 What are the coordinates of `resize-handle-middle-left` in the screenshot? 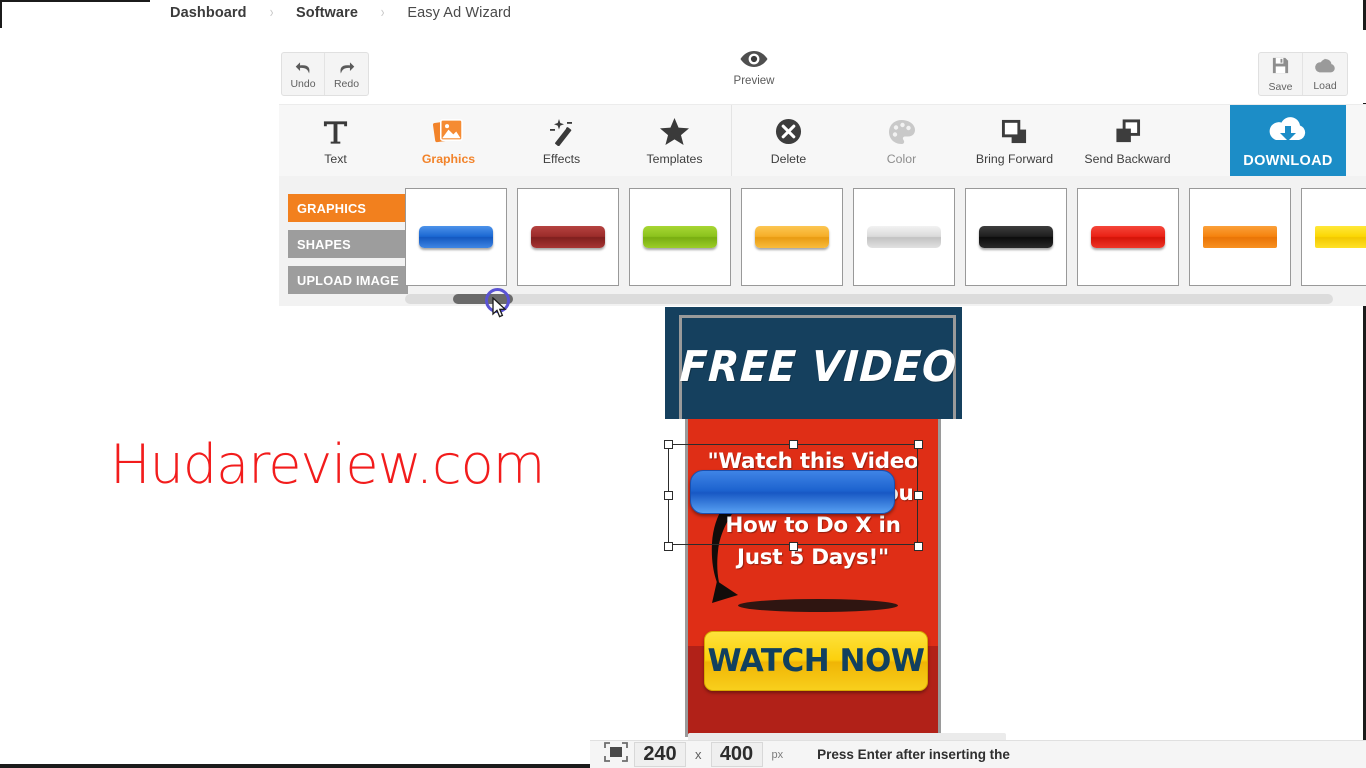 It's located at (668, 495).